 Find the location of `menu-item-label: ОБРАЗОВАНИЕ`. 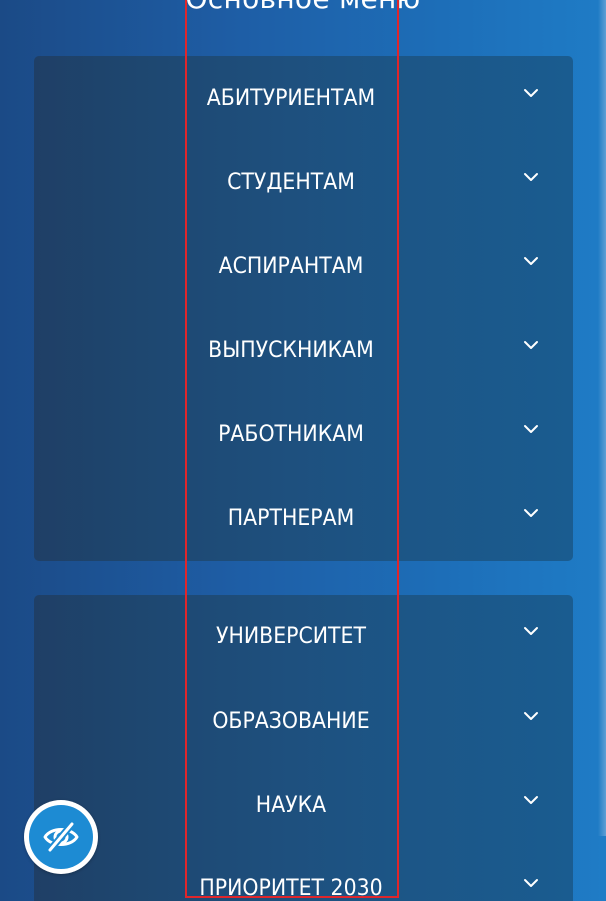

menu-item-label: ОБРАЗОВАНИЕ is located at coordinates (291, 721).